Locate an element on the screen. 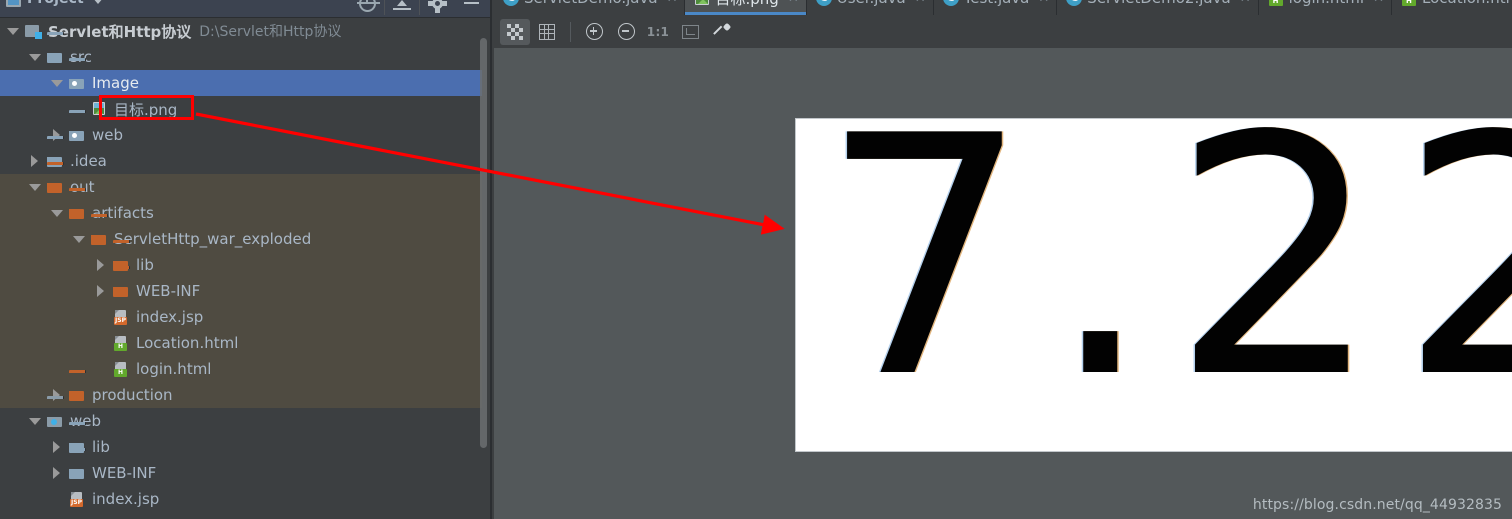 This screenshot has width=1512, height=519. tree-row-.idea: .idea is located at coordinates (241, 155).